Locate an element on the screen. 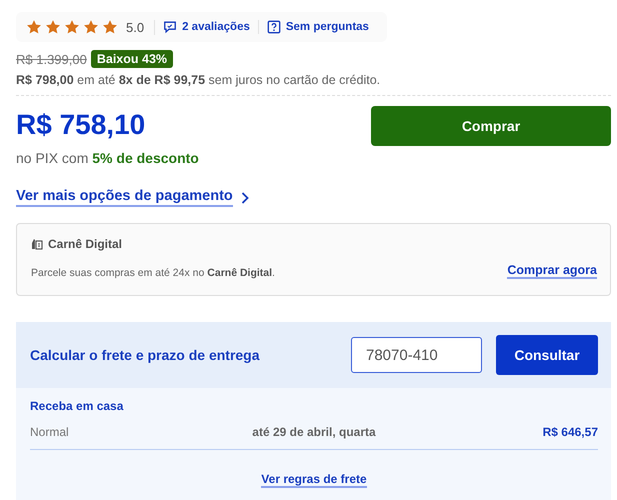 The image size is (617, 500). buy-button: Comprar is located at coordinates (491, 126).